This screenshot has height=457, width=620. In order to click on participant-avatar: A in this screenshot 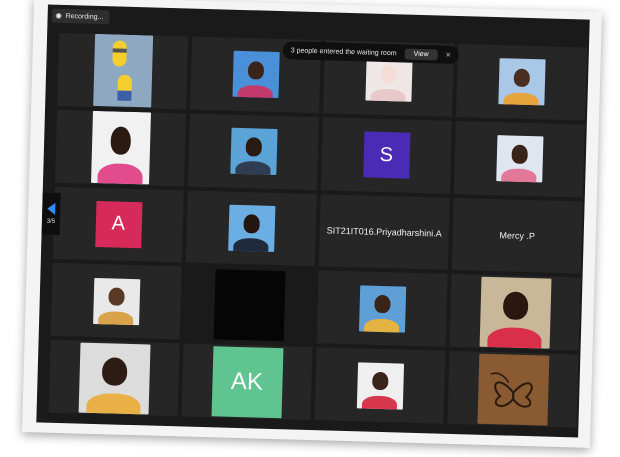, I will do `click(118, 224)`.